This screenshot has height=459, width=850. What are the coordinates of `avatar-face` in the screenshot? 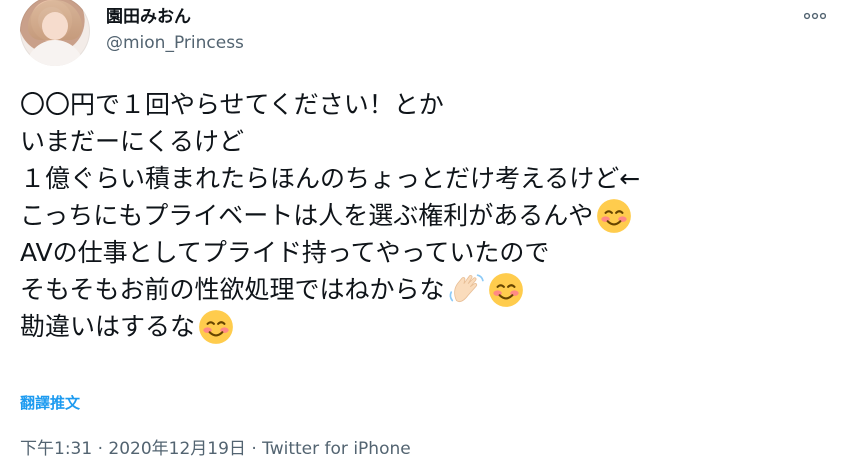 It's located at (55, 26).